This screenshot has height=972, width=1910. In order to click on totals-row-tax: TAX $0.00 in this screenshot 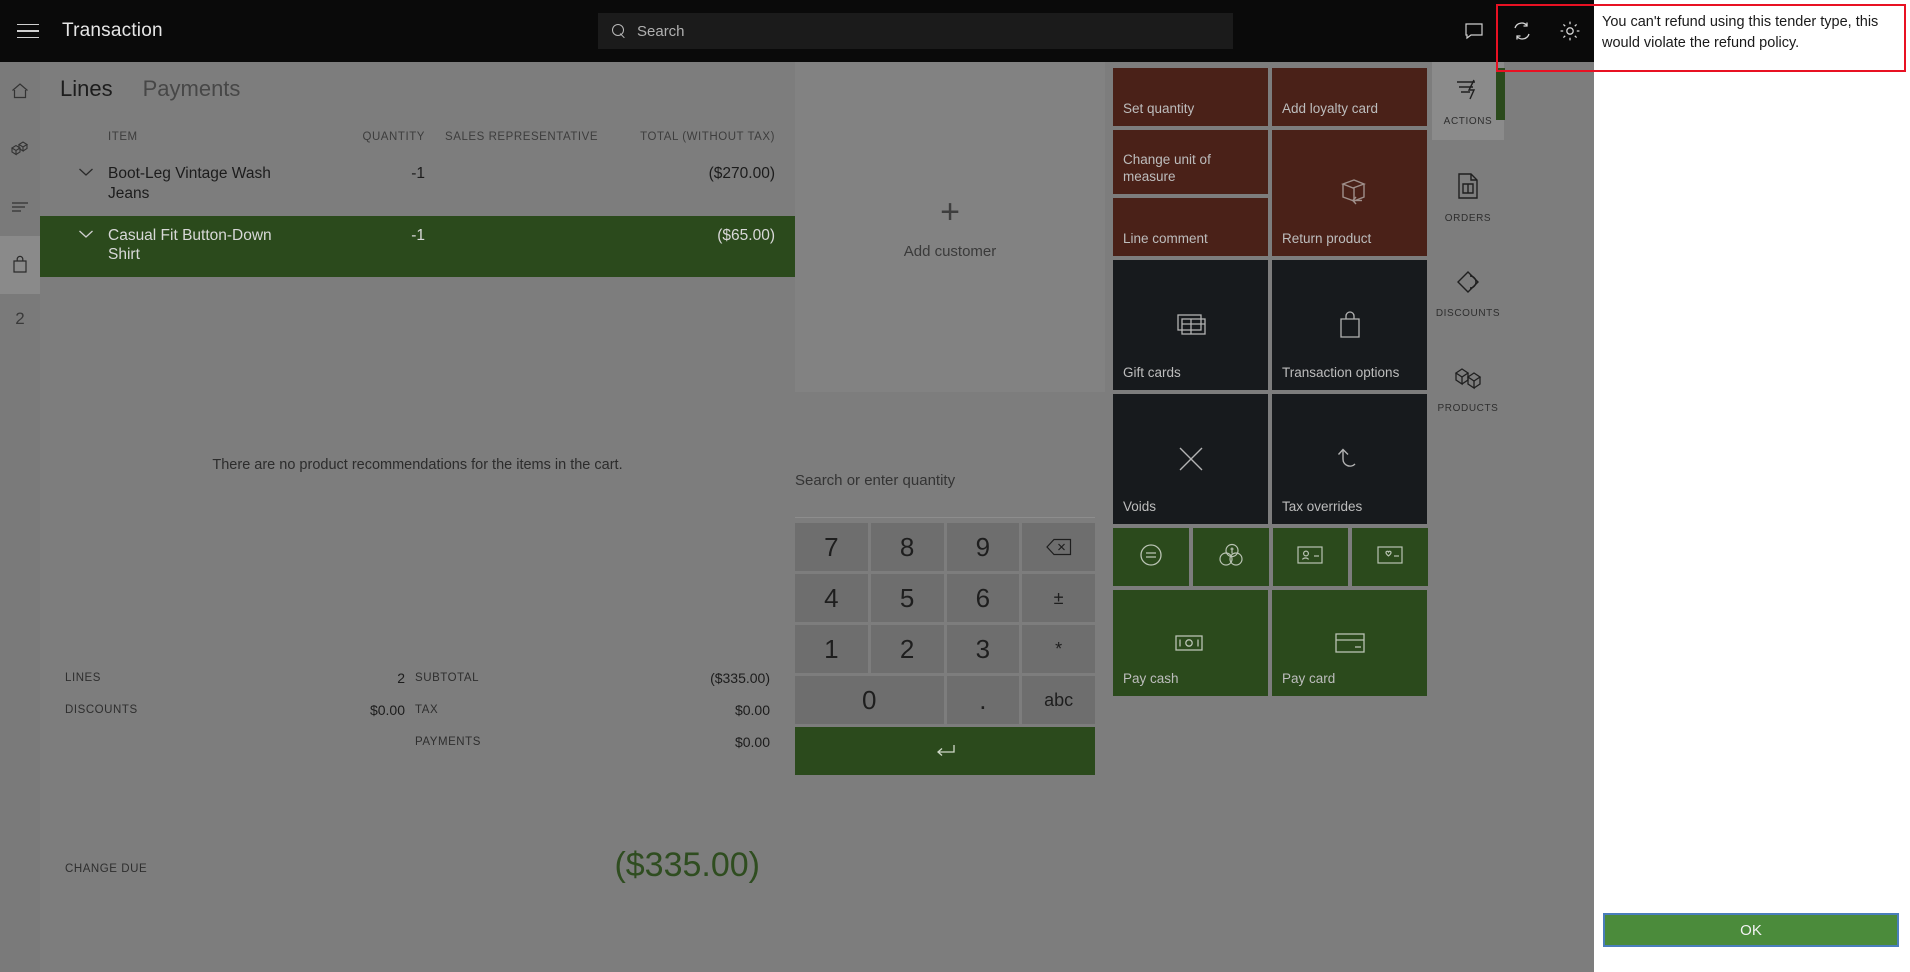, I will do `click(592, 710)`.